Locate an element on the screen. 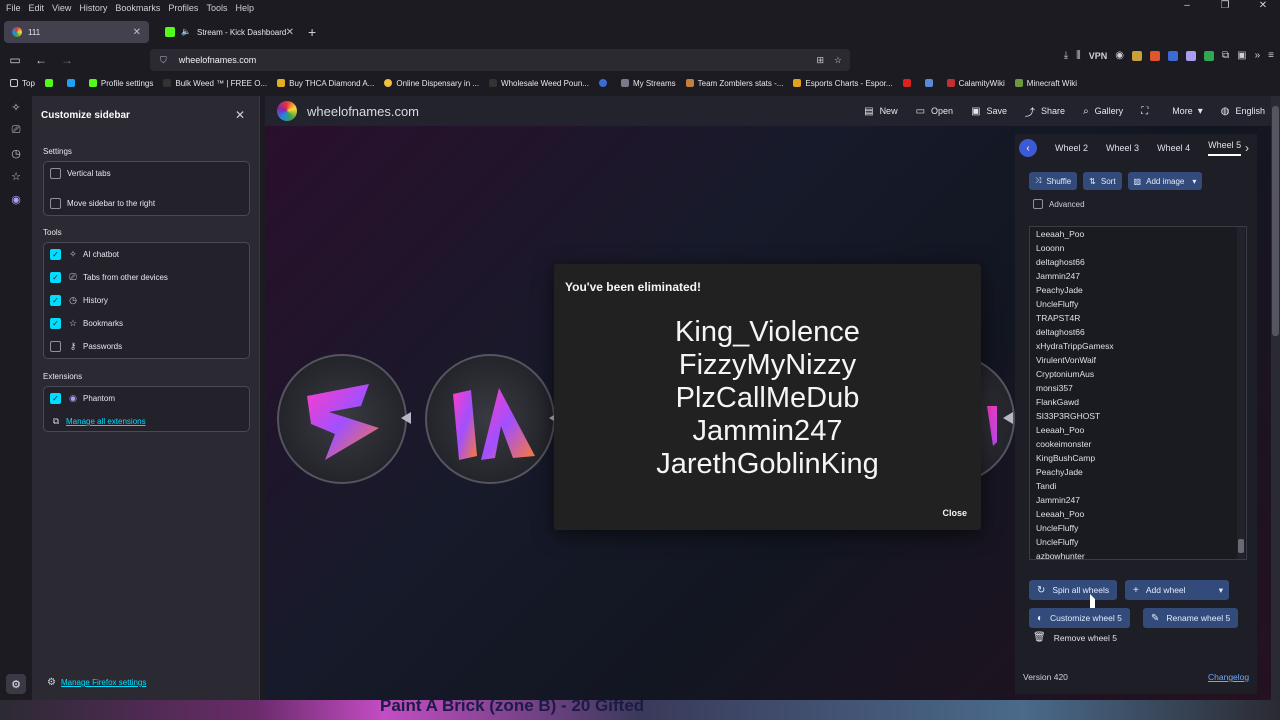 Image resolution: width=1280 pixels, height=720 pixels. manage-firefox-settings-link: Manage Firefox settings is located at coordinates (103, 682).